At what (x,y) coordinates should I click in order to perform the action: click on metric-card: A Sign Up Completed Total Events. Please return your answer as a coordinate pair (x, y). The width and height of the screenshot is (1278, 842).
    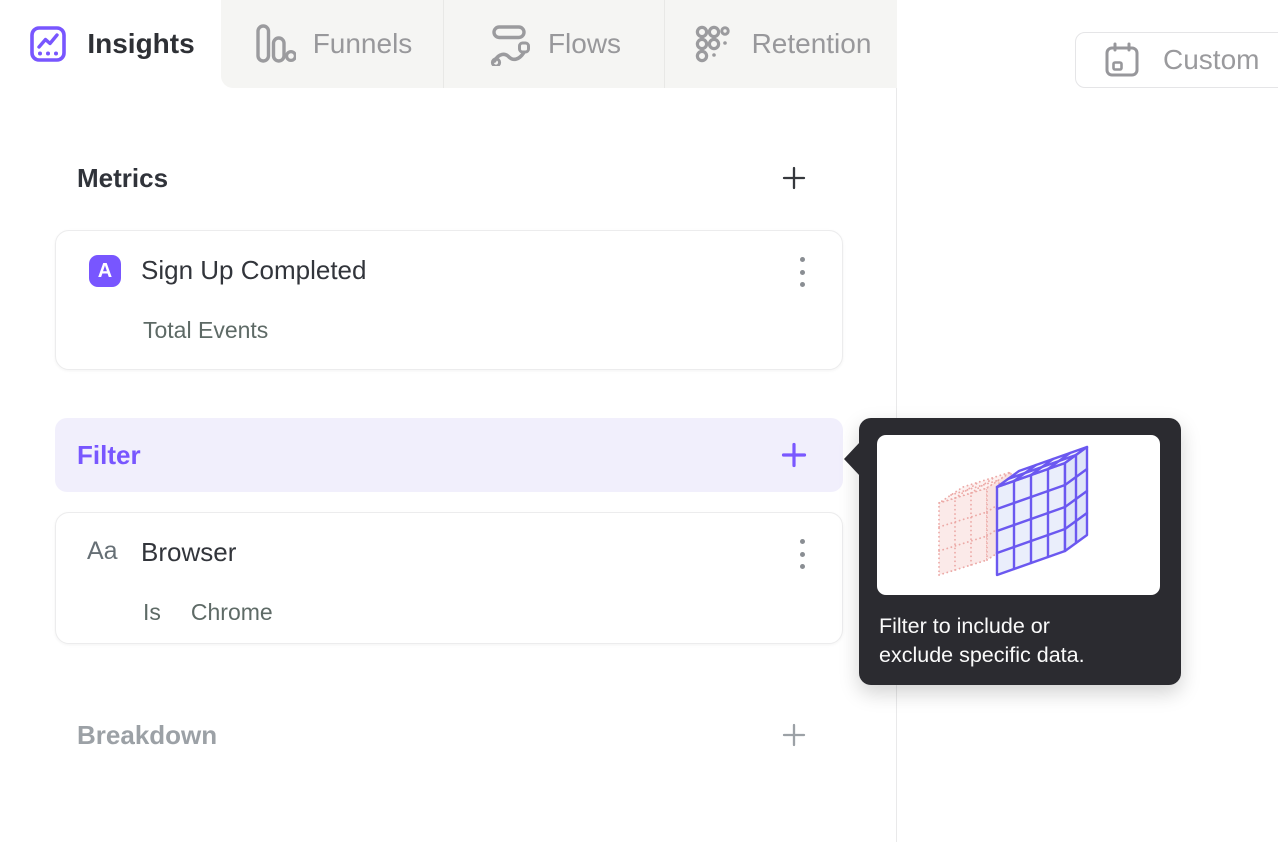
    Looking at the image, I should click on (449, 300).